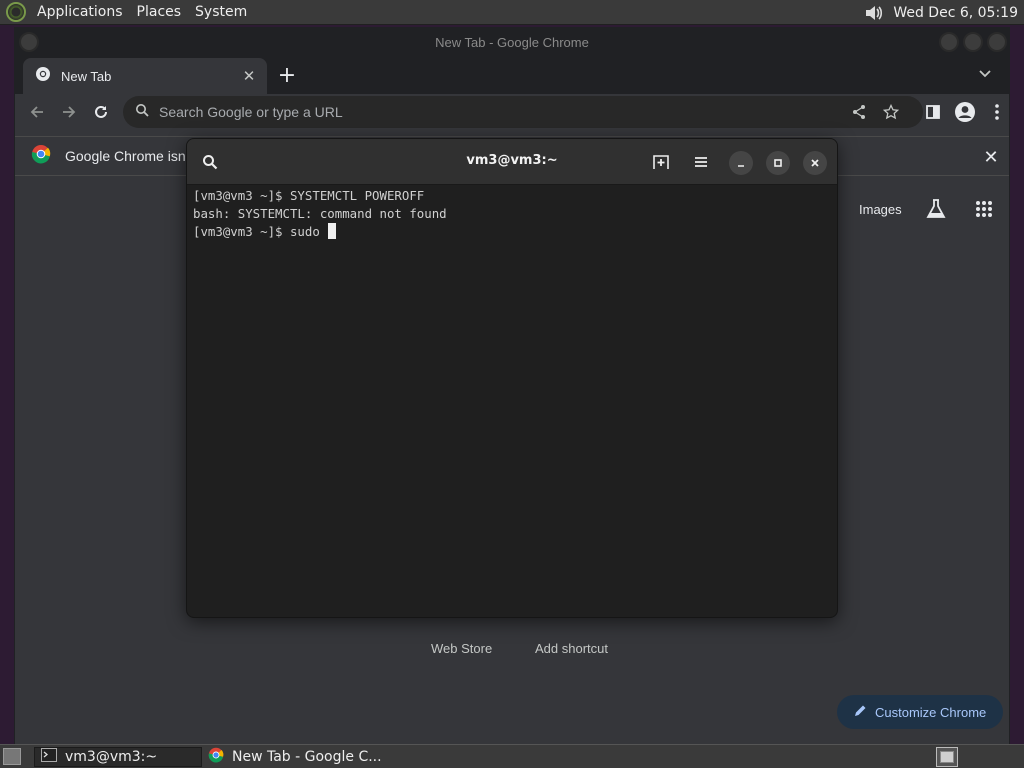  Describe the element at coordinates (973, 42) in the screenshot. I see `window-maximize-button` at that location.